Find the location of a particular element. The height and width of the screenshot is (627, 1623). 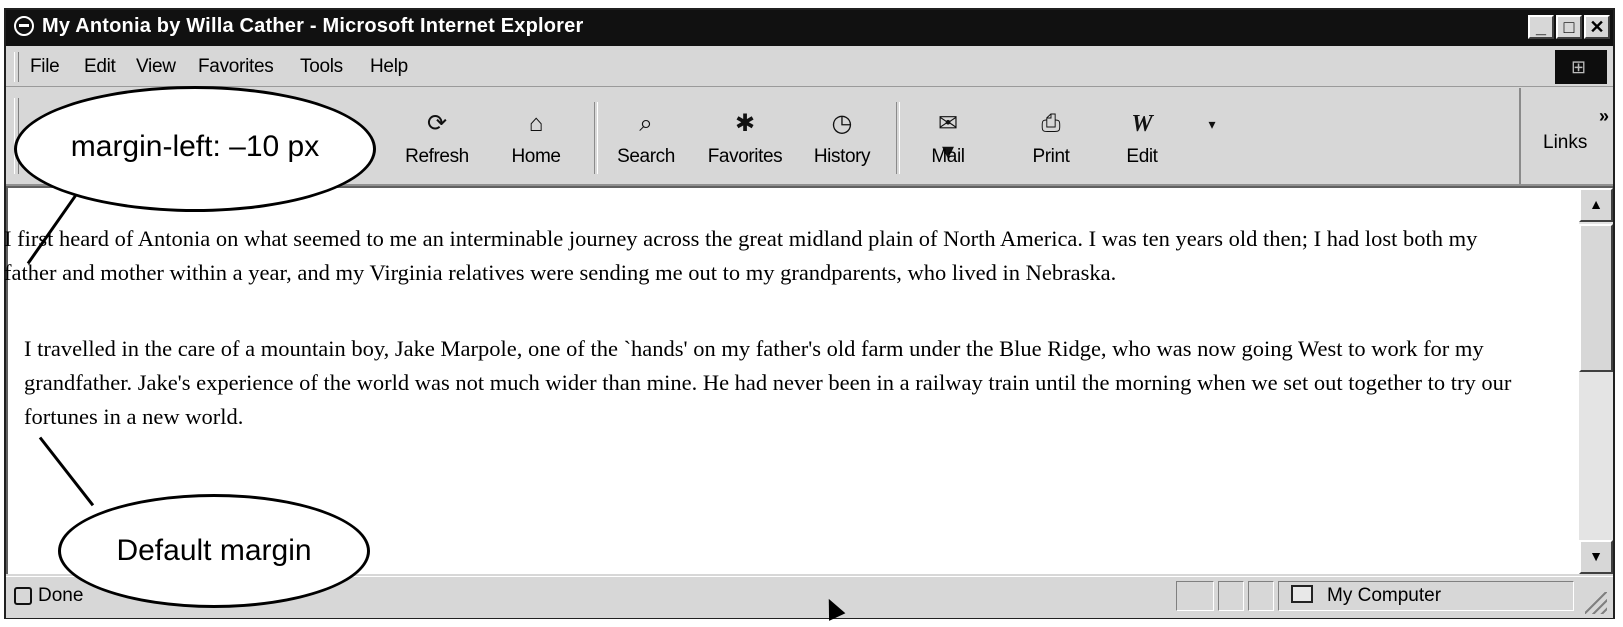

history-button: ◷ History is located at coordinates (842, 136).